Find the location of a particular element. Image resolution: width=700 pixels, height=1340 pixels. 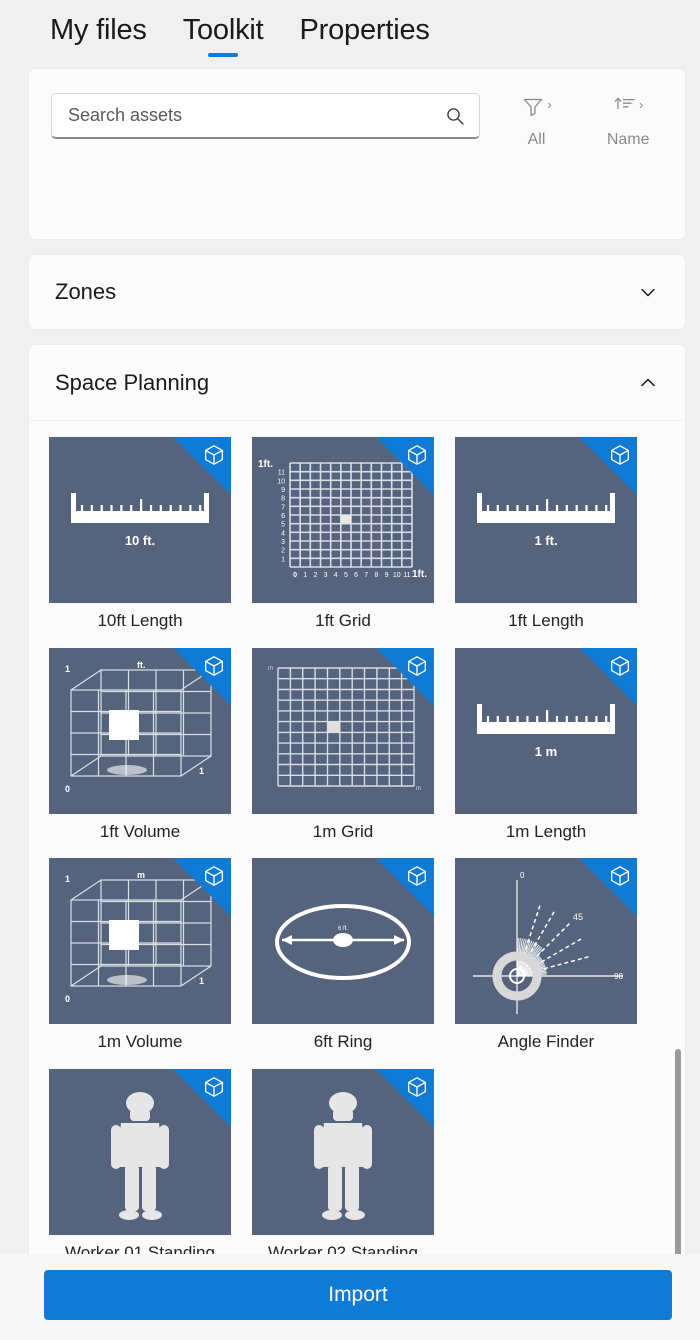

search-input: Search assets is located at coordinates (265, 116).